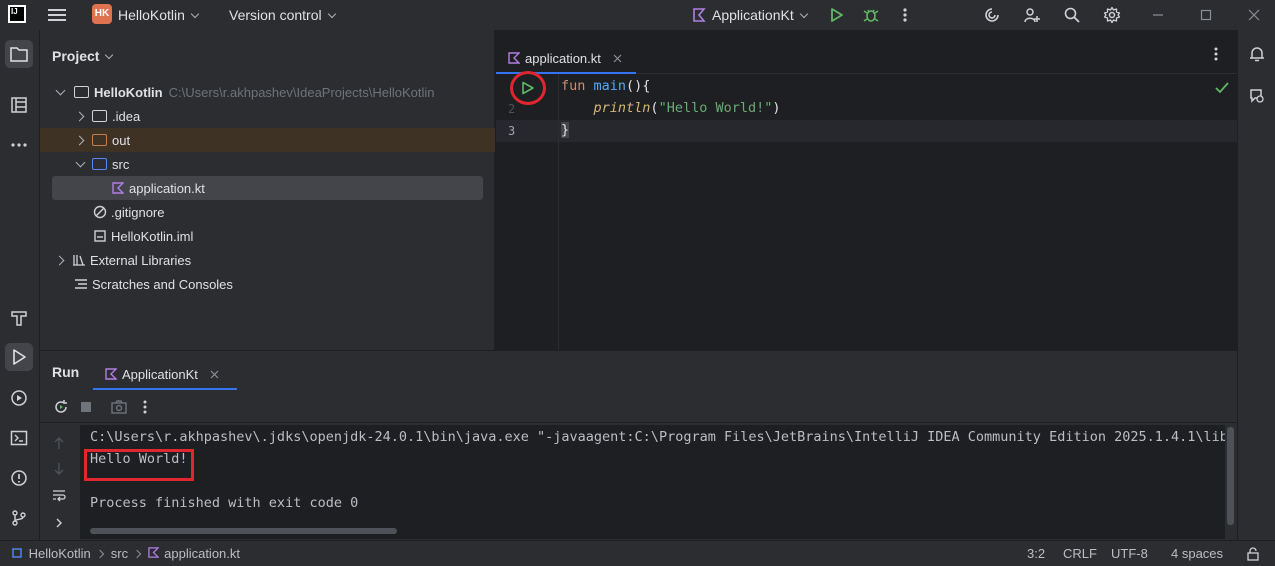  Describe the element at coordinates (126, 116) in the screenshot. I see `tree-item-label: .idea` at that location.